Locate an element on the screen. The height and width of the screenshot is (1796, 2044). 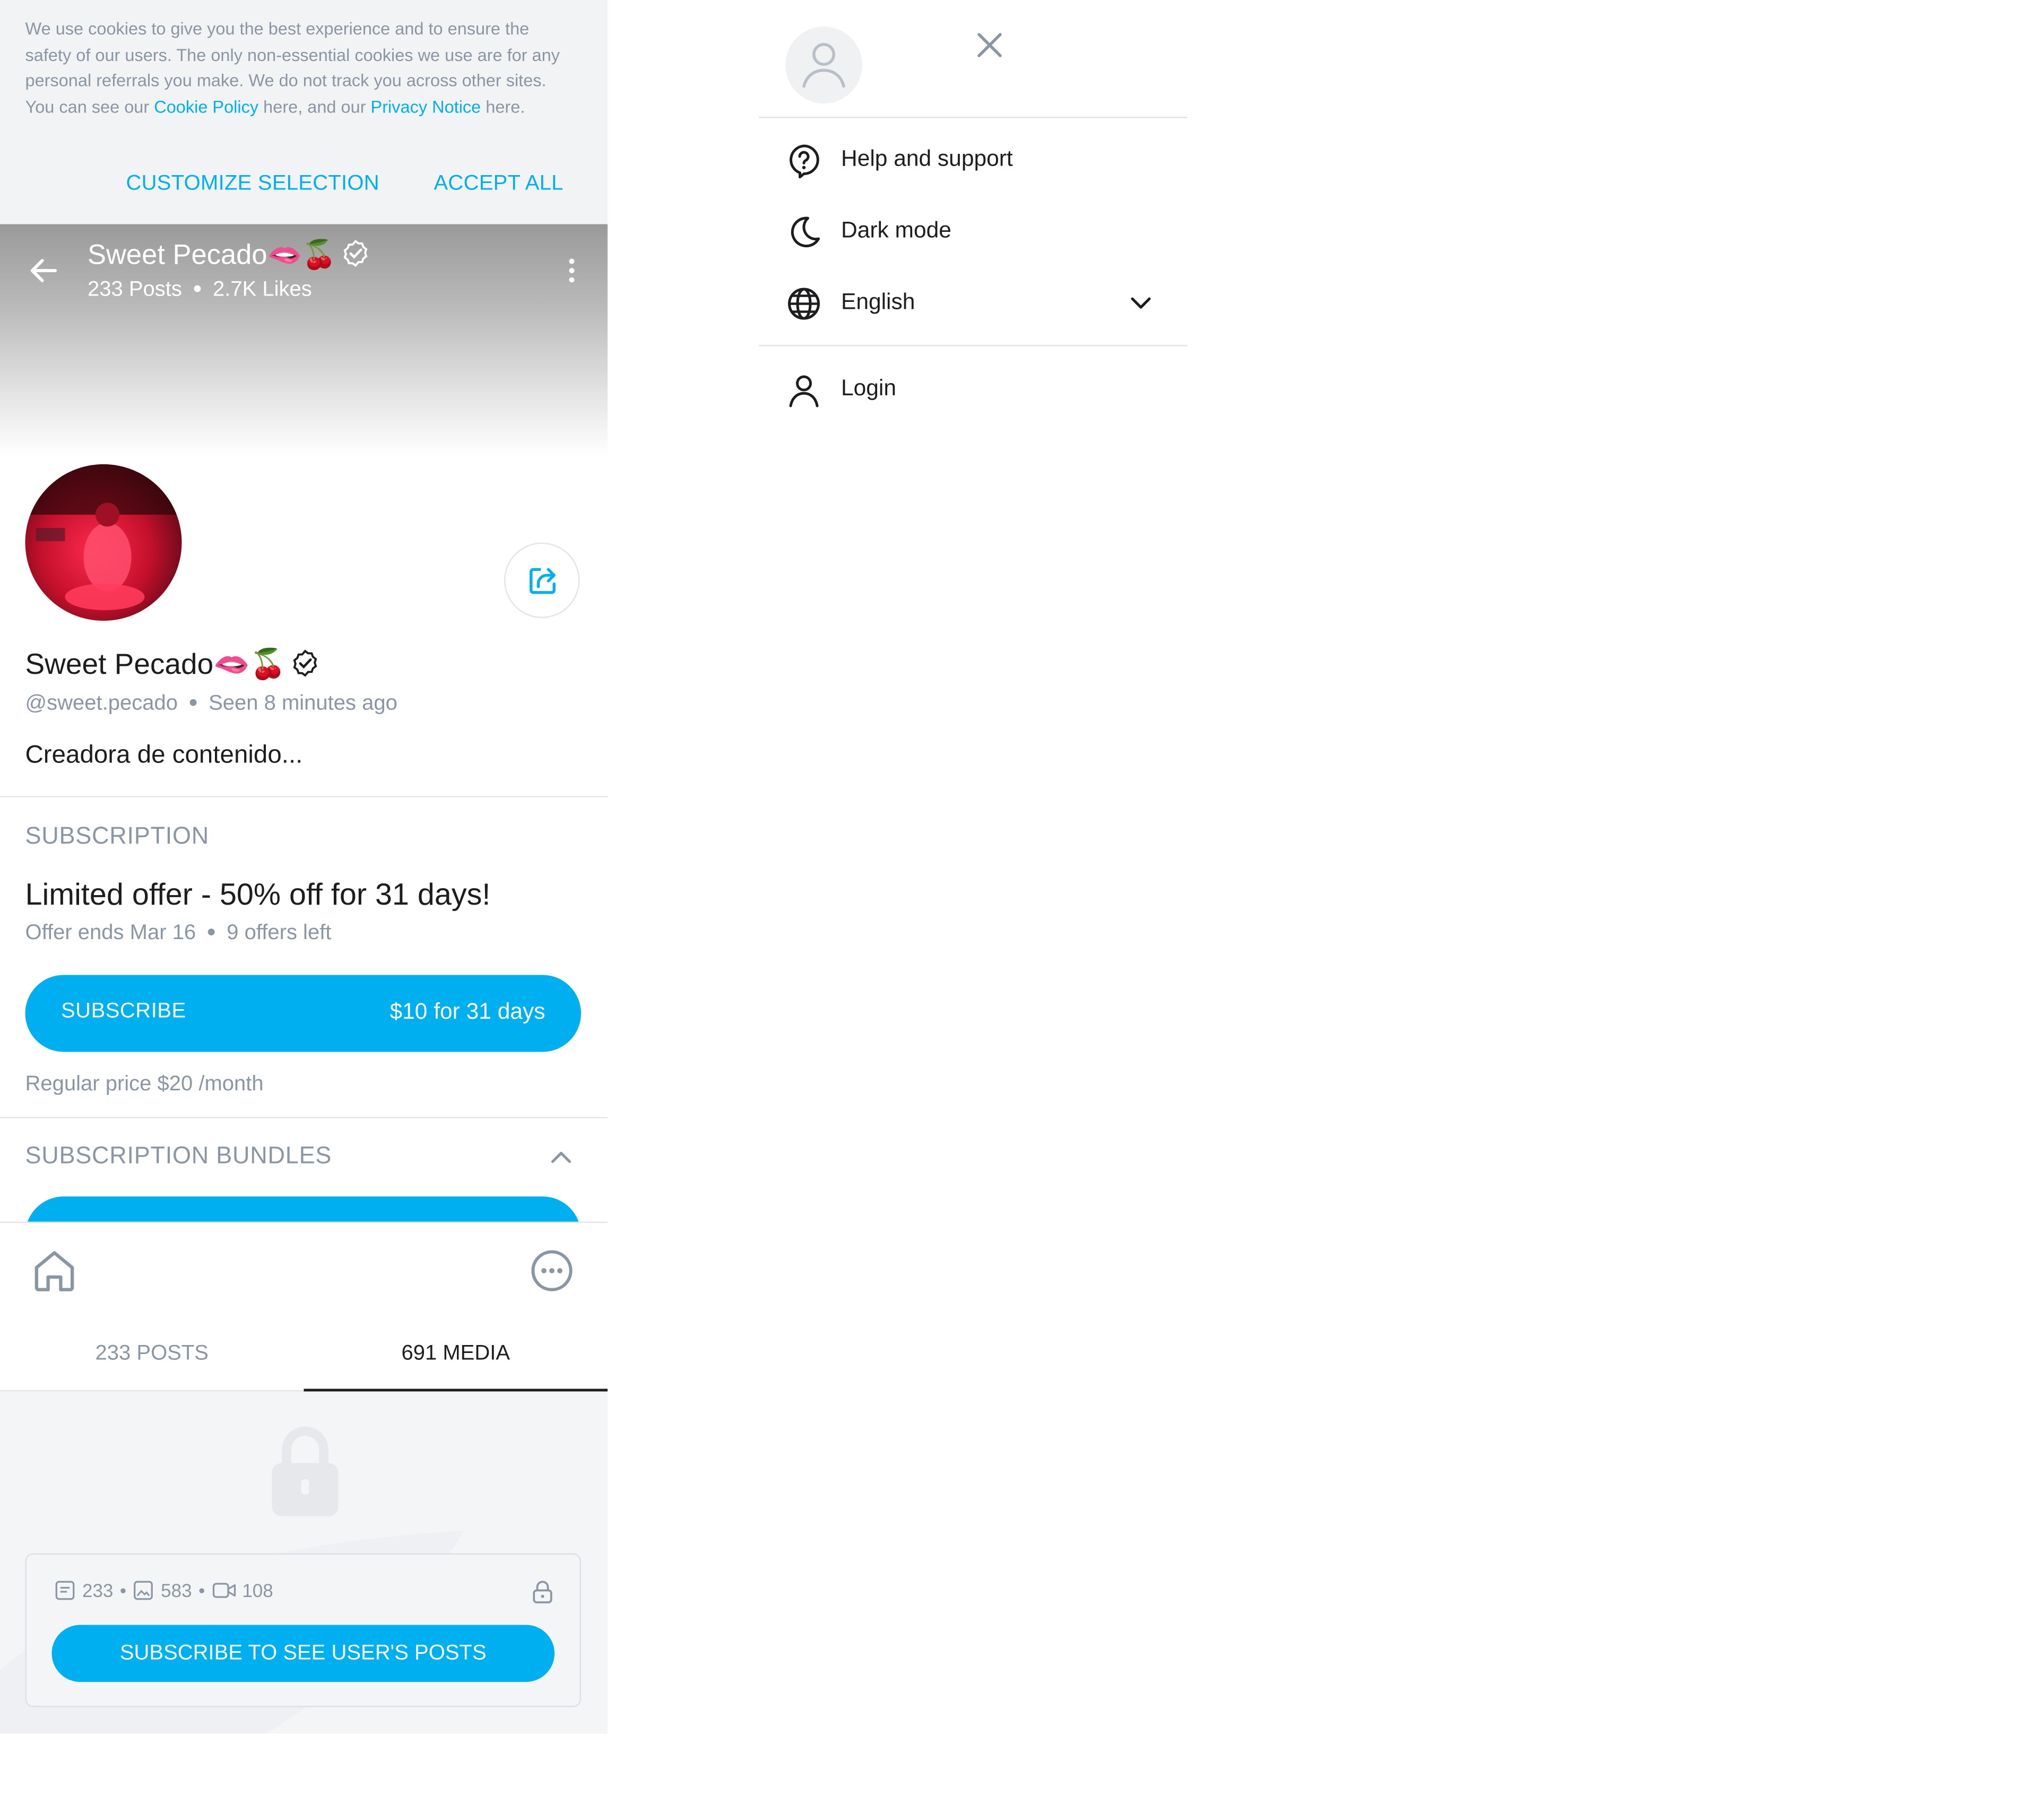
media-counts: 233 • 583 • 108 is located at coordinates (164, 1591).